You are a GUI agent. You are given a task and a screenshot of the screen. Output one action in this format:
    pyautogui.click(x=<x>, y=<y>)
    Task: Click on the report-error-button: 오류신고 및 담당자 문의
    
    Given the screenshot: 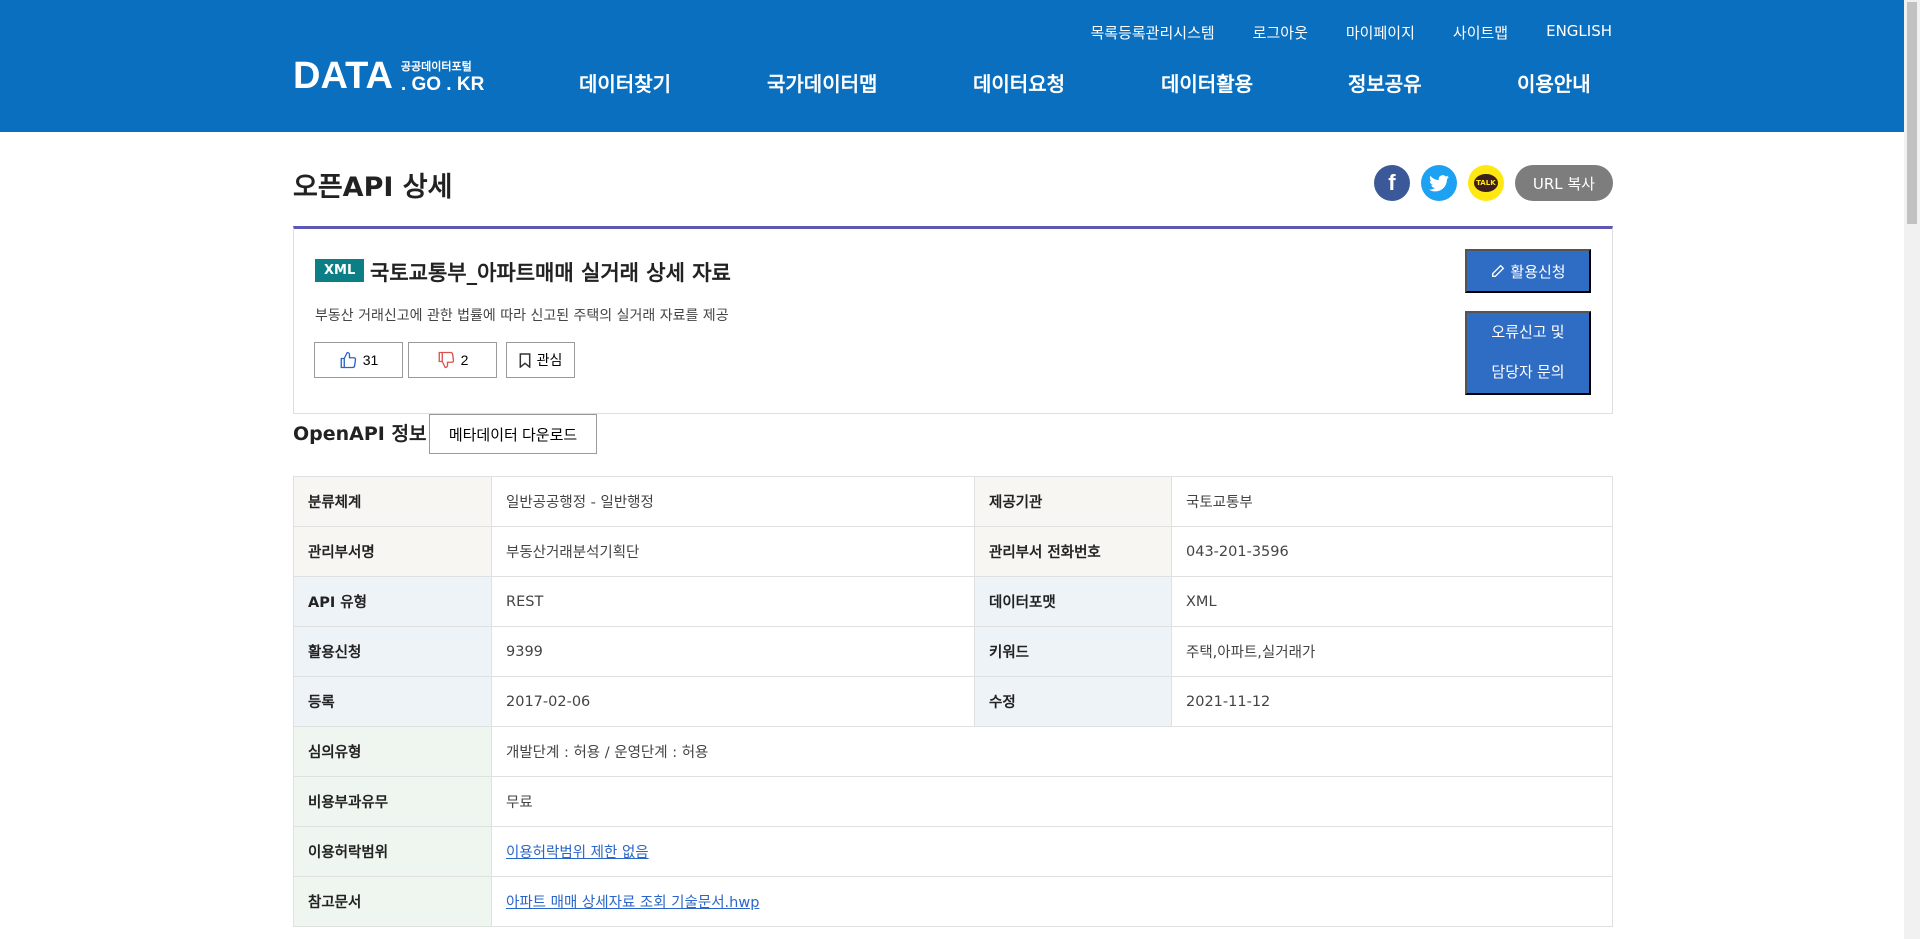 What is the action you would take?
    pyautogui.click(x=1528, y=353)
    